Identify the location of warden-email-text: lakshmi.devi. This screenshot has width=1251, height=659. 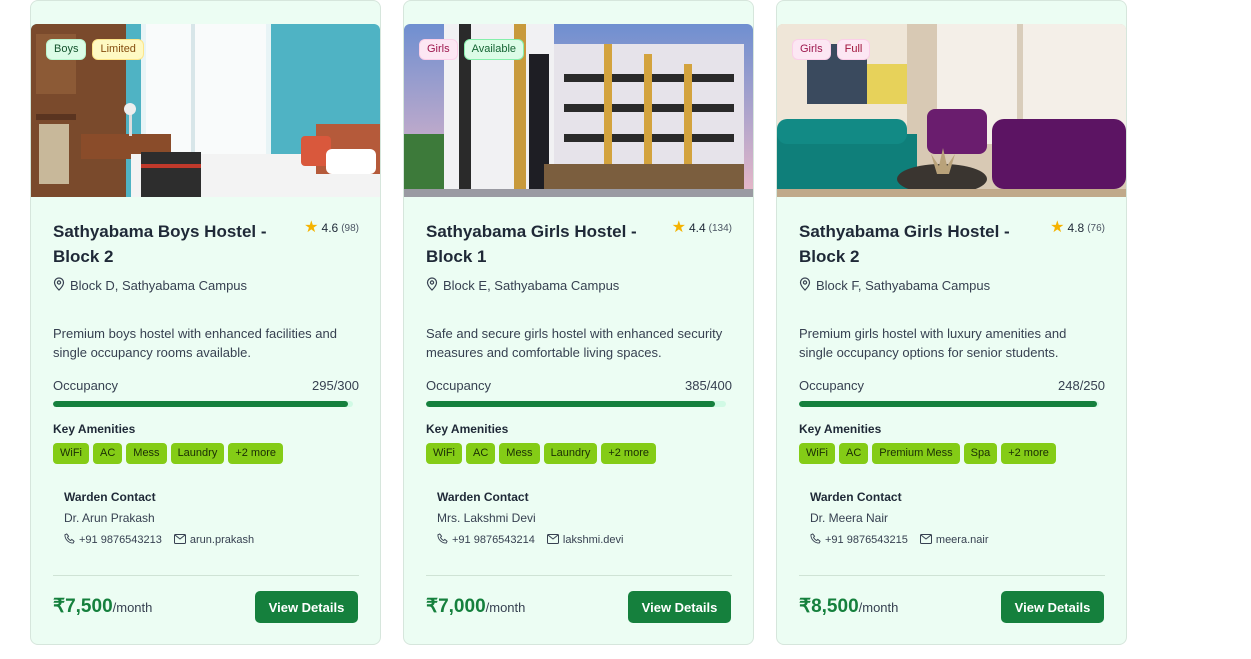
(593, 540).